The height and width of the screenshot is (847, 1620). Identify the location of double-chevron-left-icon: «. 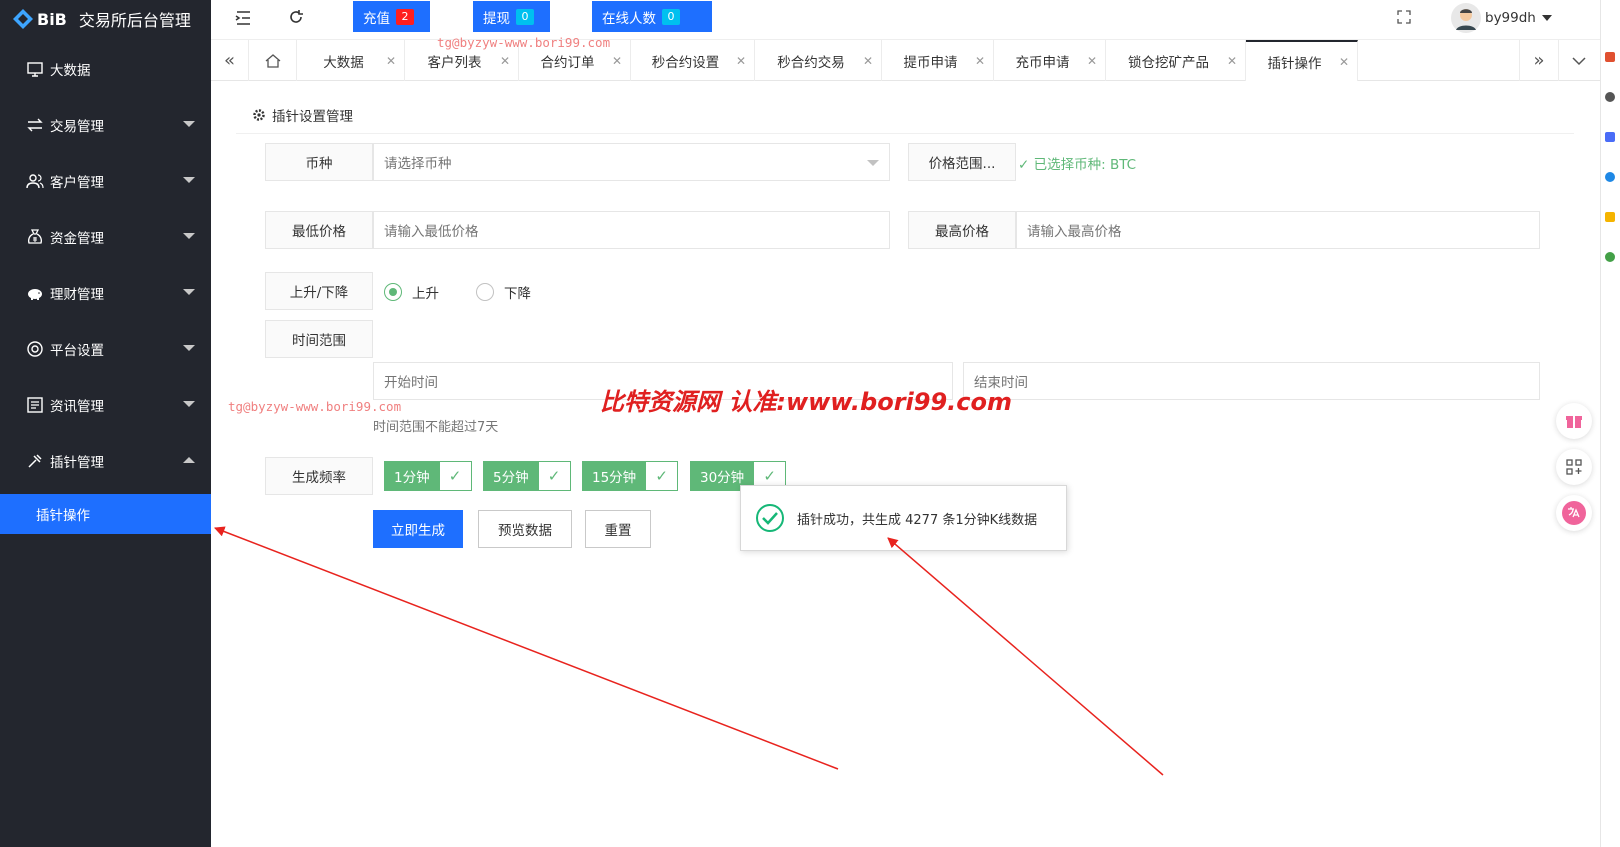
(229, 60).